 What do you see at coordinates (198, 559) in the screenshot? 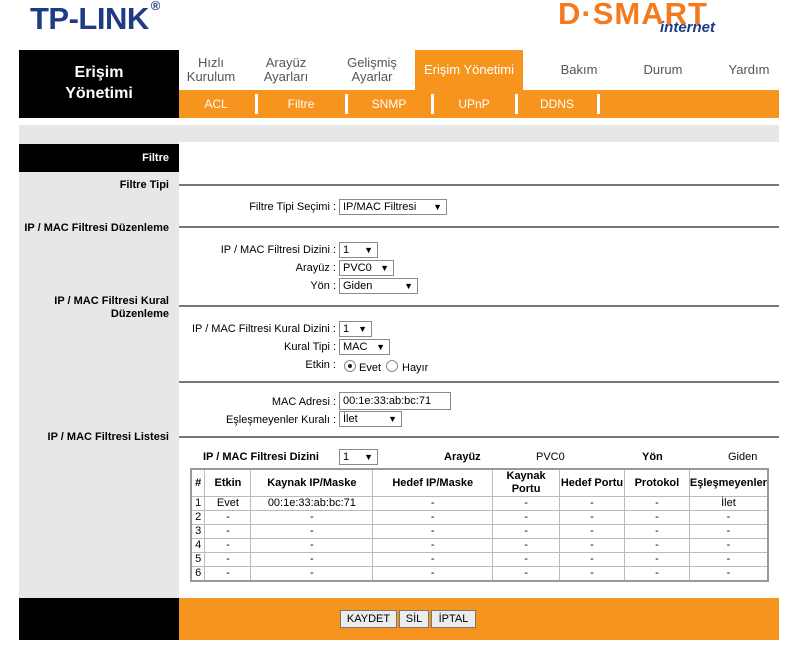
I see `table-cell: 5` at bounding box center [198, 559].